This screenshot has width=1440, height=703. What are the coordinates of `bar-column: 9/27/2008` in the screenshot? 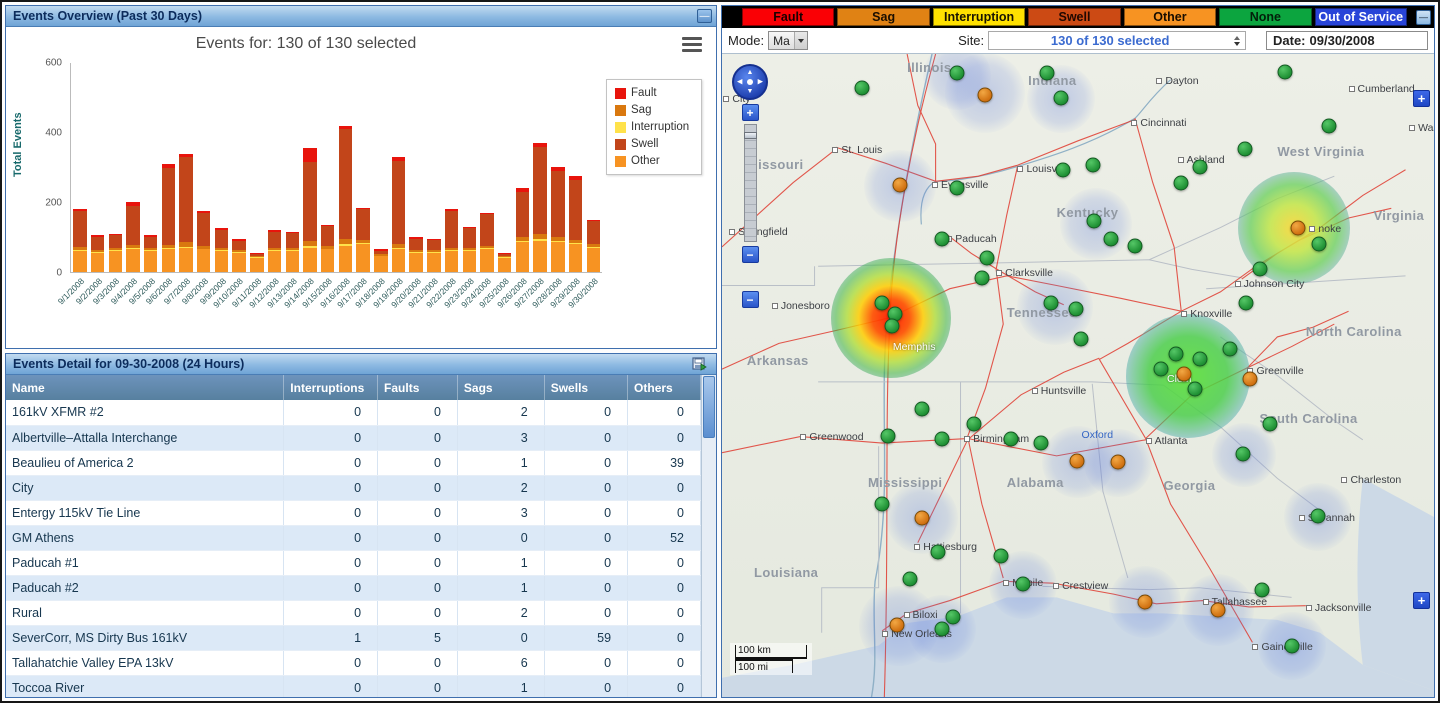 It's located at (531, 186).